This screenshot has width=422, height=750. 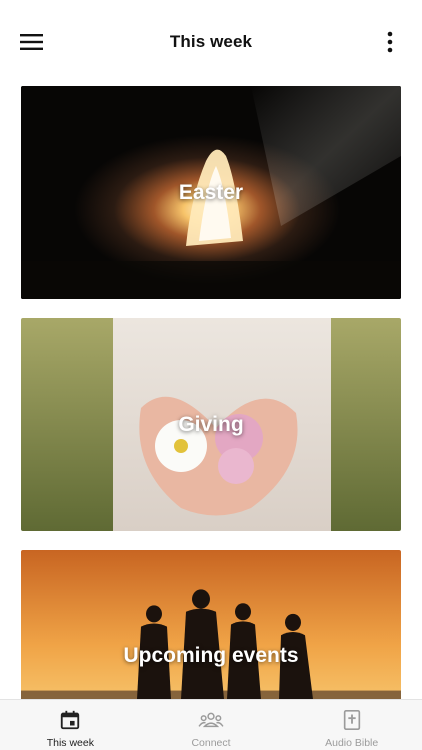 I want to click on calendar-icon, so click(x=70, y=720).